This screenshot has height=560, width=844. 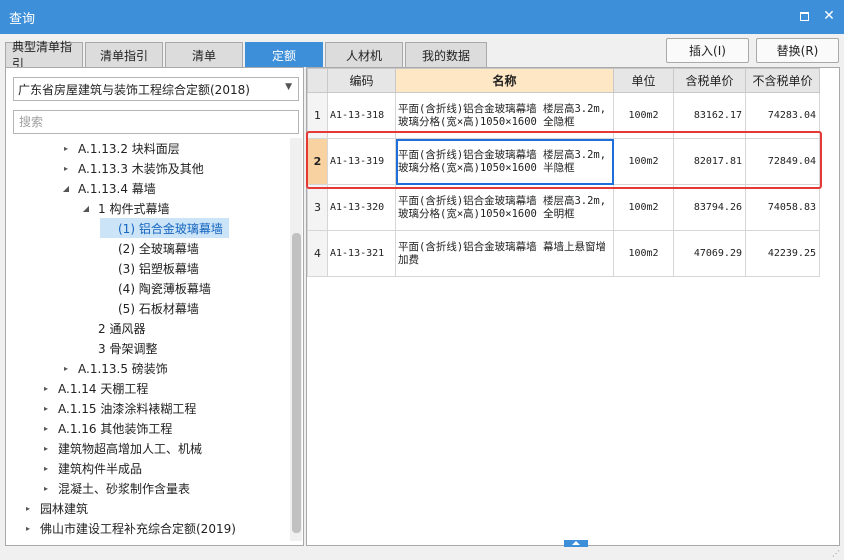 I want to click on tree-node-label: (5) 石板材幕墙, so click(x=158, y=308).